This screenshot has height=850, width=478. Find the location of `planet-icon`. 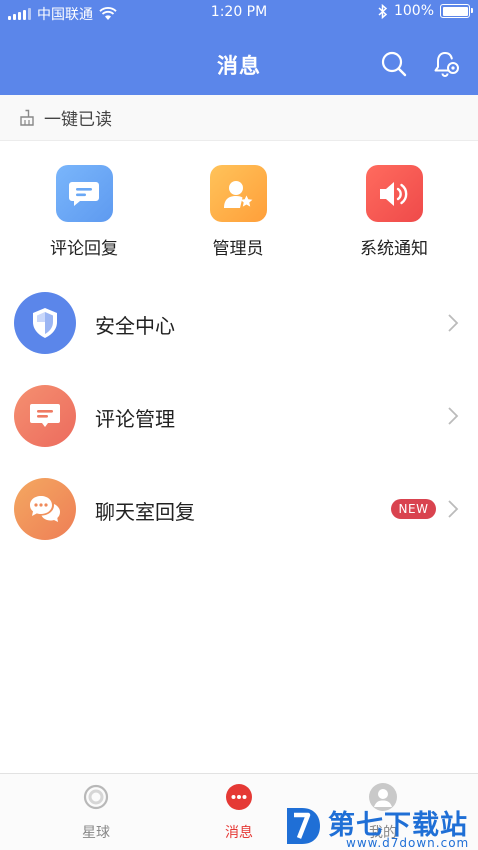

planet-icon is located at coordinates (96, 797).